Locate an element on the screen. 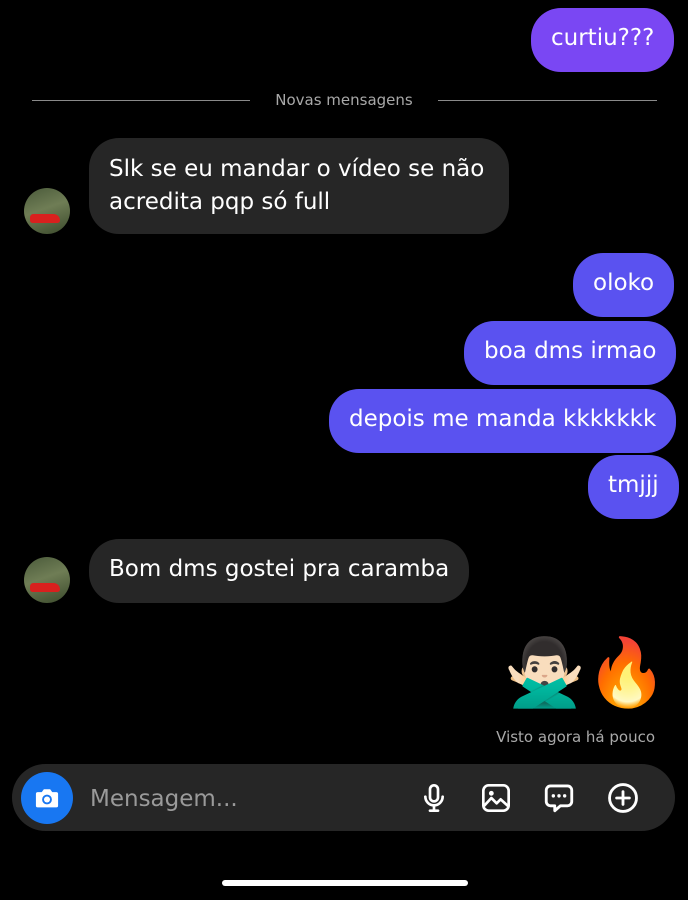 This screenshot has height=900, width=688. image-icon is located at coordinates (496, 798).